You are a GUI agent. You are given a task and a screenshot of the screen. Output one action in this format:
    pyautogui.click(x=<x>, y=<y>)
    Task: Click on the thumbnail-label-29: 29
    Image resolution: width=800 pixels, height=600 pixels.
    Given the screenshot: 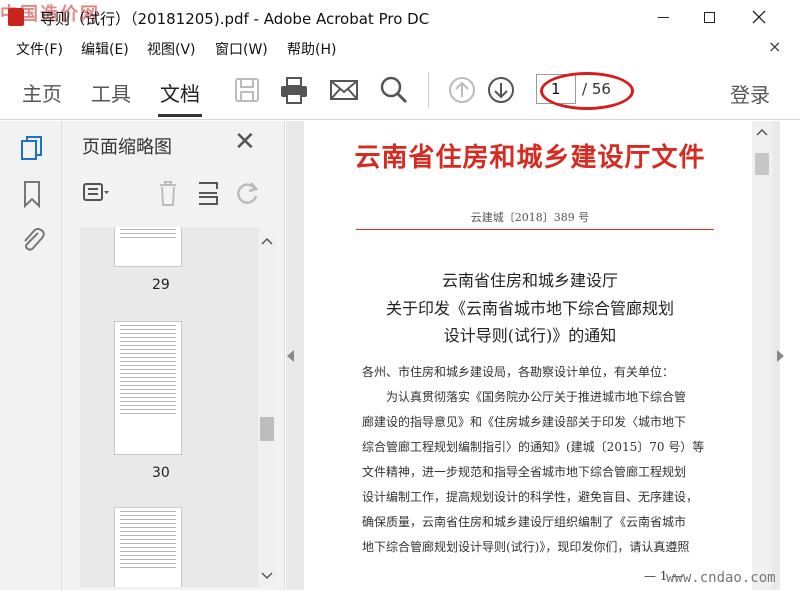 What is the action you would take?
    pyautogui.click(x=161, y=285)
    